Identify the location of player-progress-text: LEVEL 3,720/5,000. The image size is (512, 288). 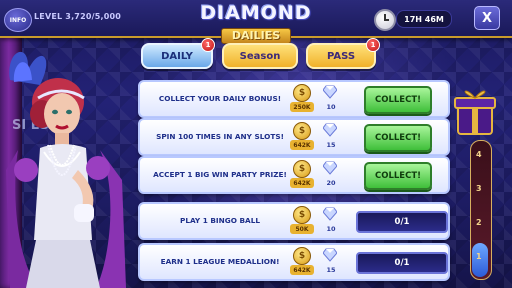
(78, 16).